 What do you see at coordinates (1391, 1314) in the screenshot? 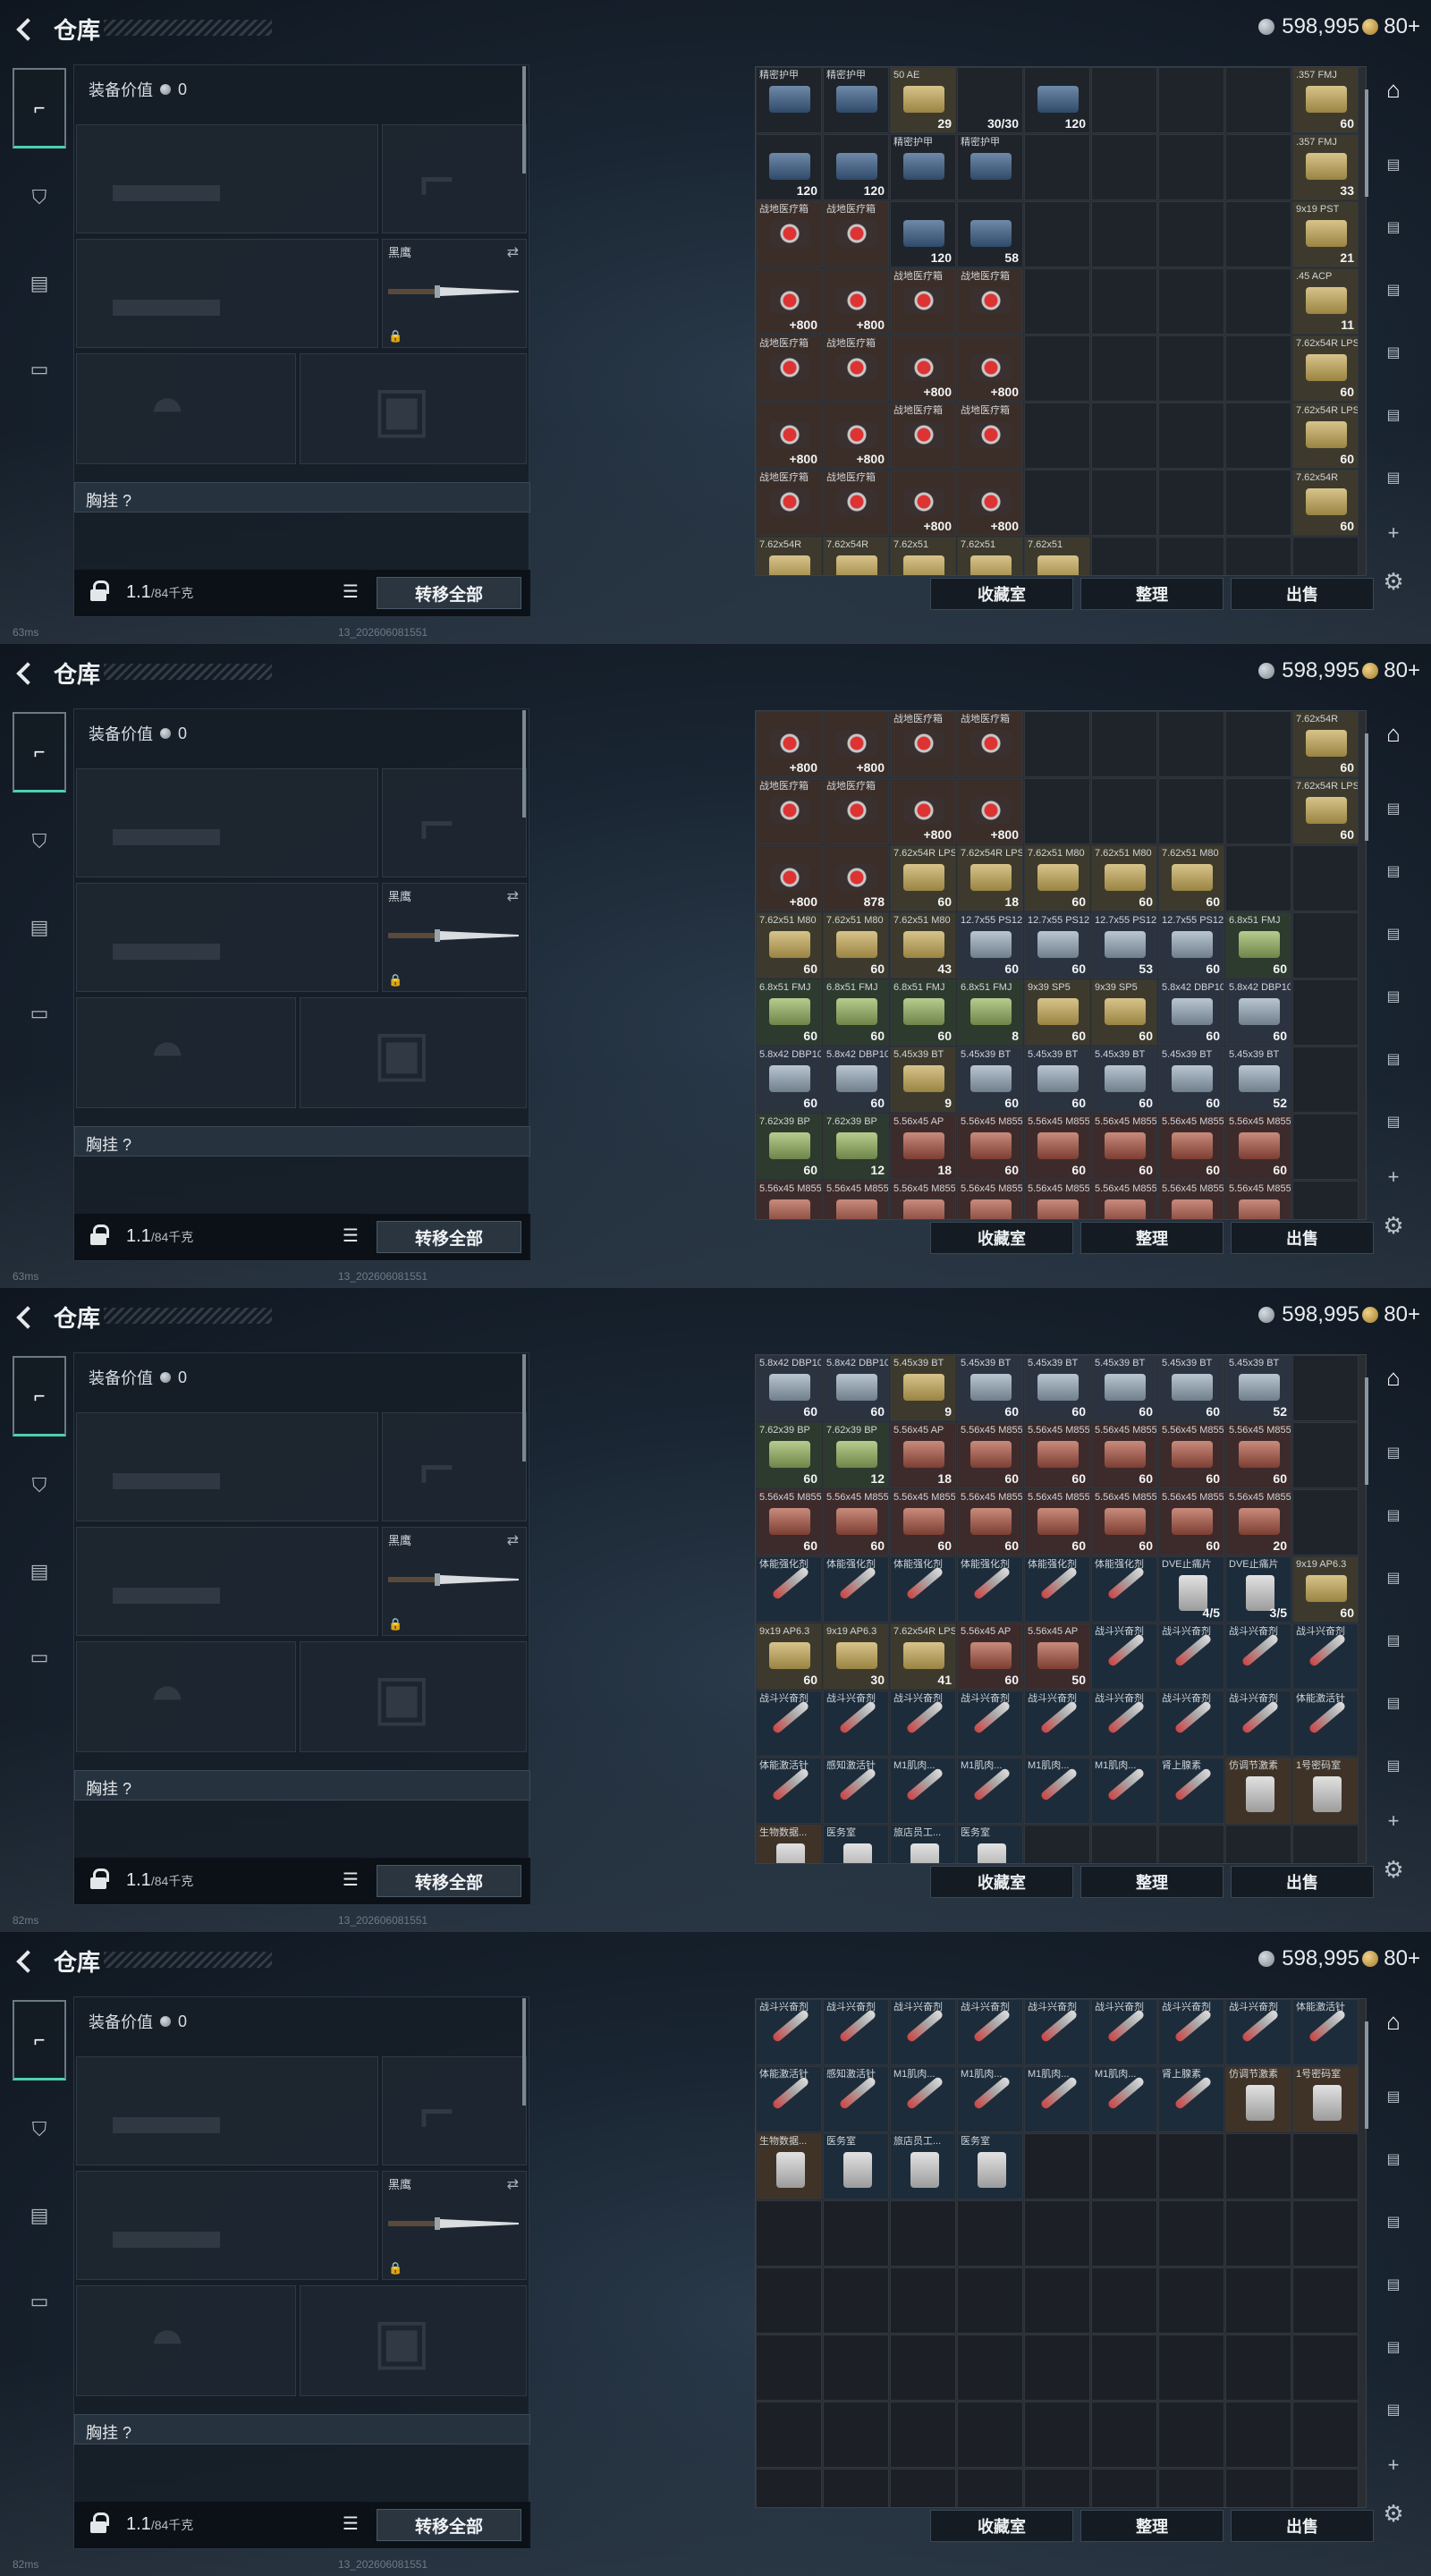
I see `bonds-balance: 80+` at bounding box center [1391, 1314].